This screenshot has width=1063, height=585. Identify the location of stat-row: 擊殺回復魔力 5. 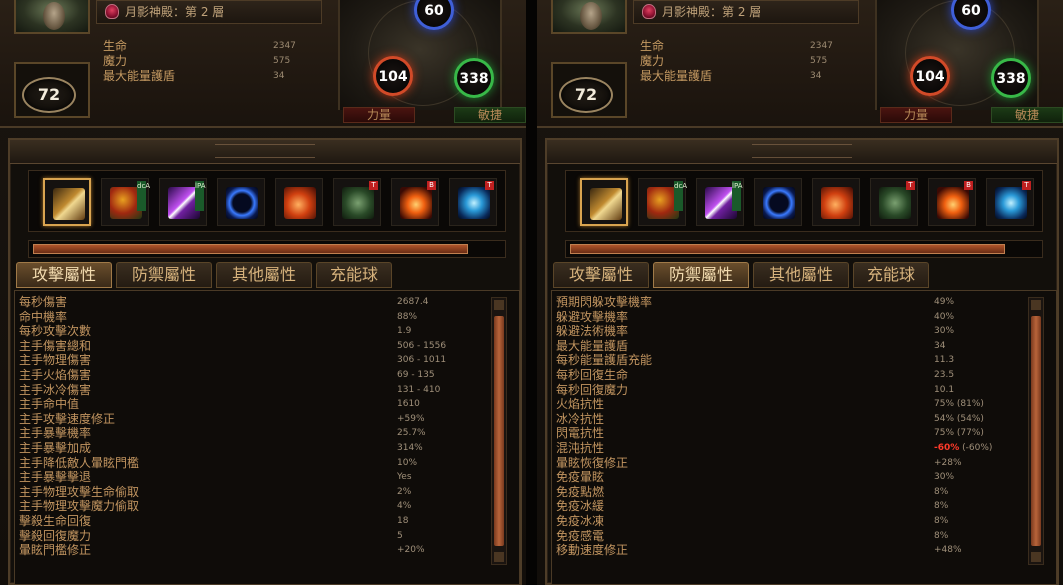
(249, 536).